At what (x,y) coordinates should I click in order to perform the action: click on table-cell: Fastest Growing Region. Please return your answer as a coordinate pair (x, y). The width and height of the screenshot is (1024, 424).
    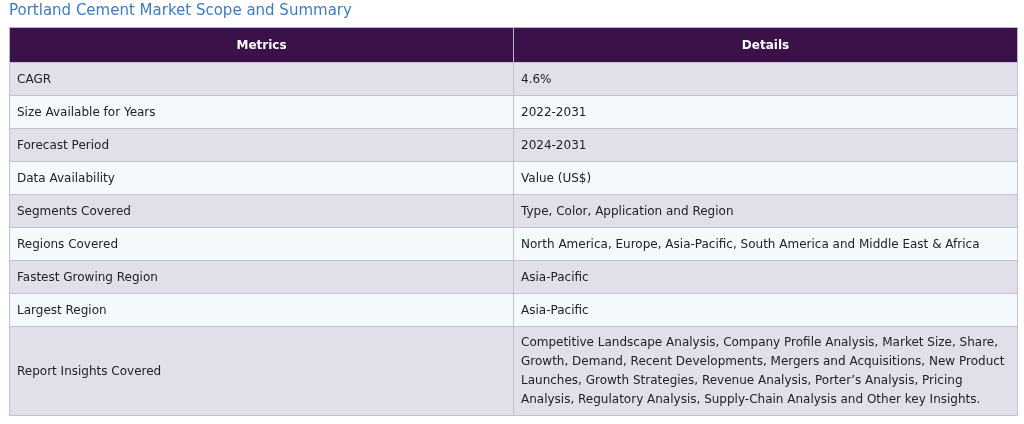
    Looking at the image, I should click on (261, 277).